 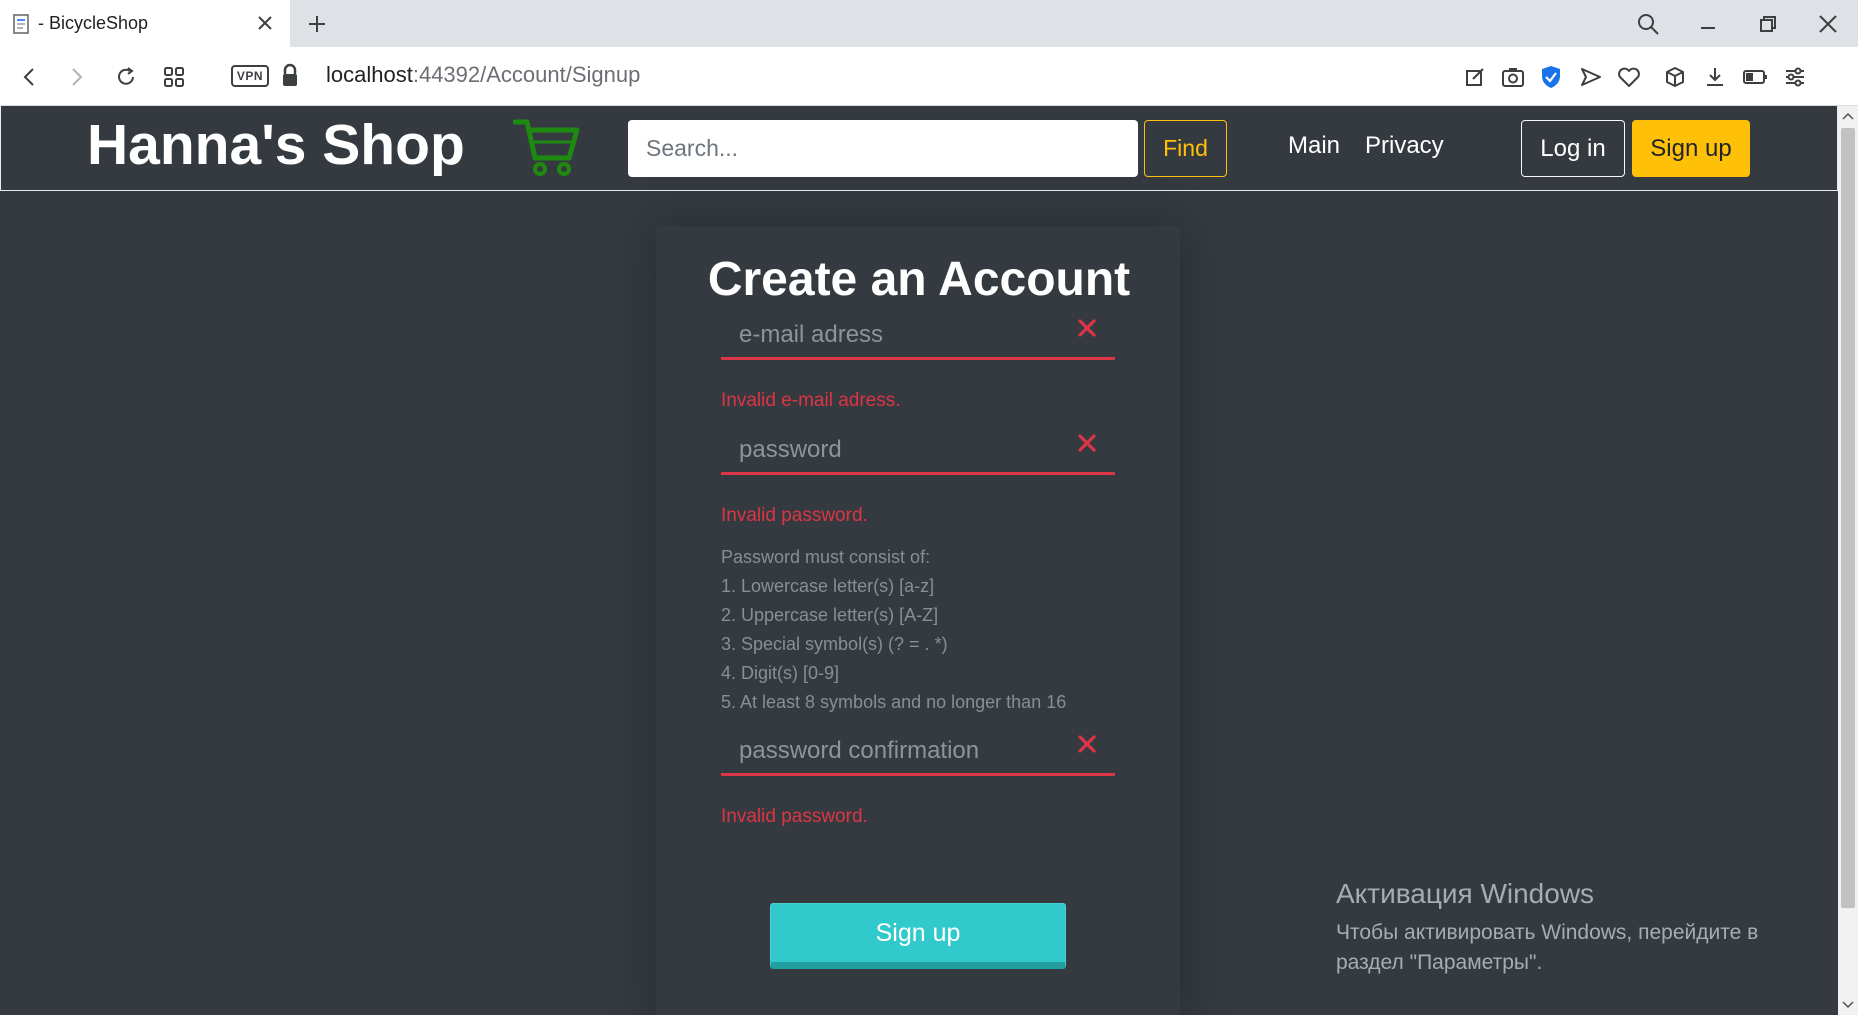 I want to click on minimize-icon, so click(x=1708, y=24).